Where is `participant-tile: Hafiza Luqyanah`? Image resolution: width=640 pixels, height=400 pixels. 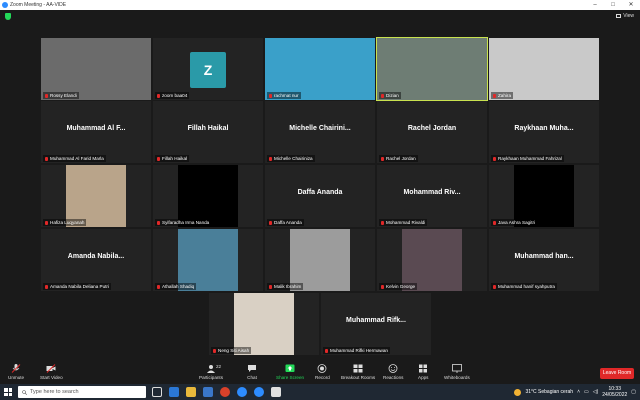 participant-tile: Hafiza Luqyanah is located at coordinates (96, 196).